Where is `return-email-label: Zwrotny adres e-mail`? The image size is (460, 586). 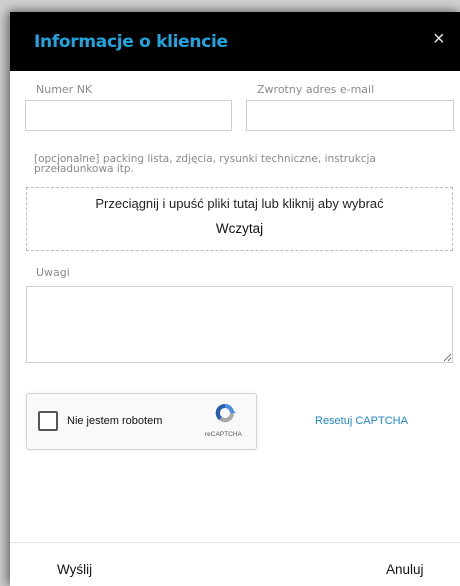 return-email-label: Zwrotny adres e-mail is located at coordinates (316, 89).